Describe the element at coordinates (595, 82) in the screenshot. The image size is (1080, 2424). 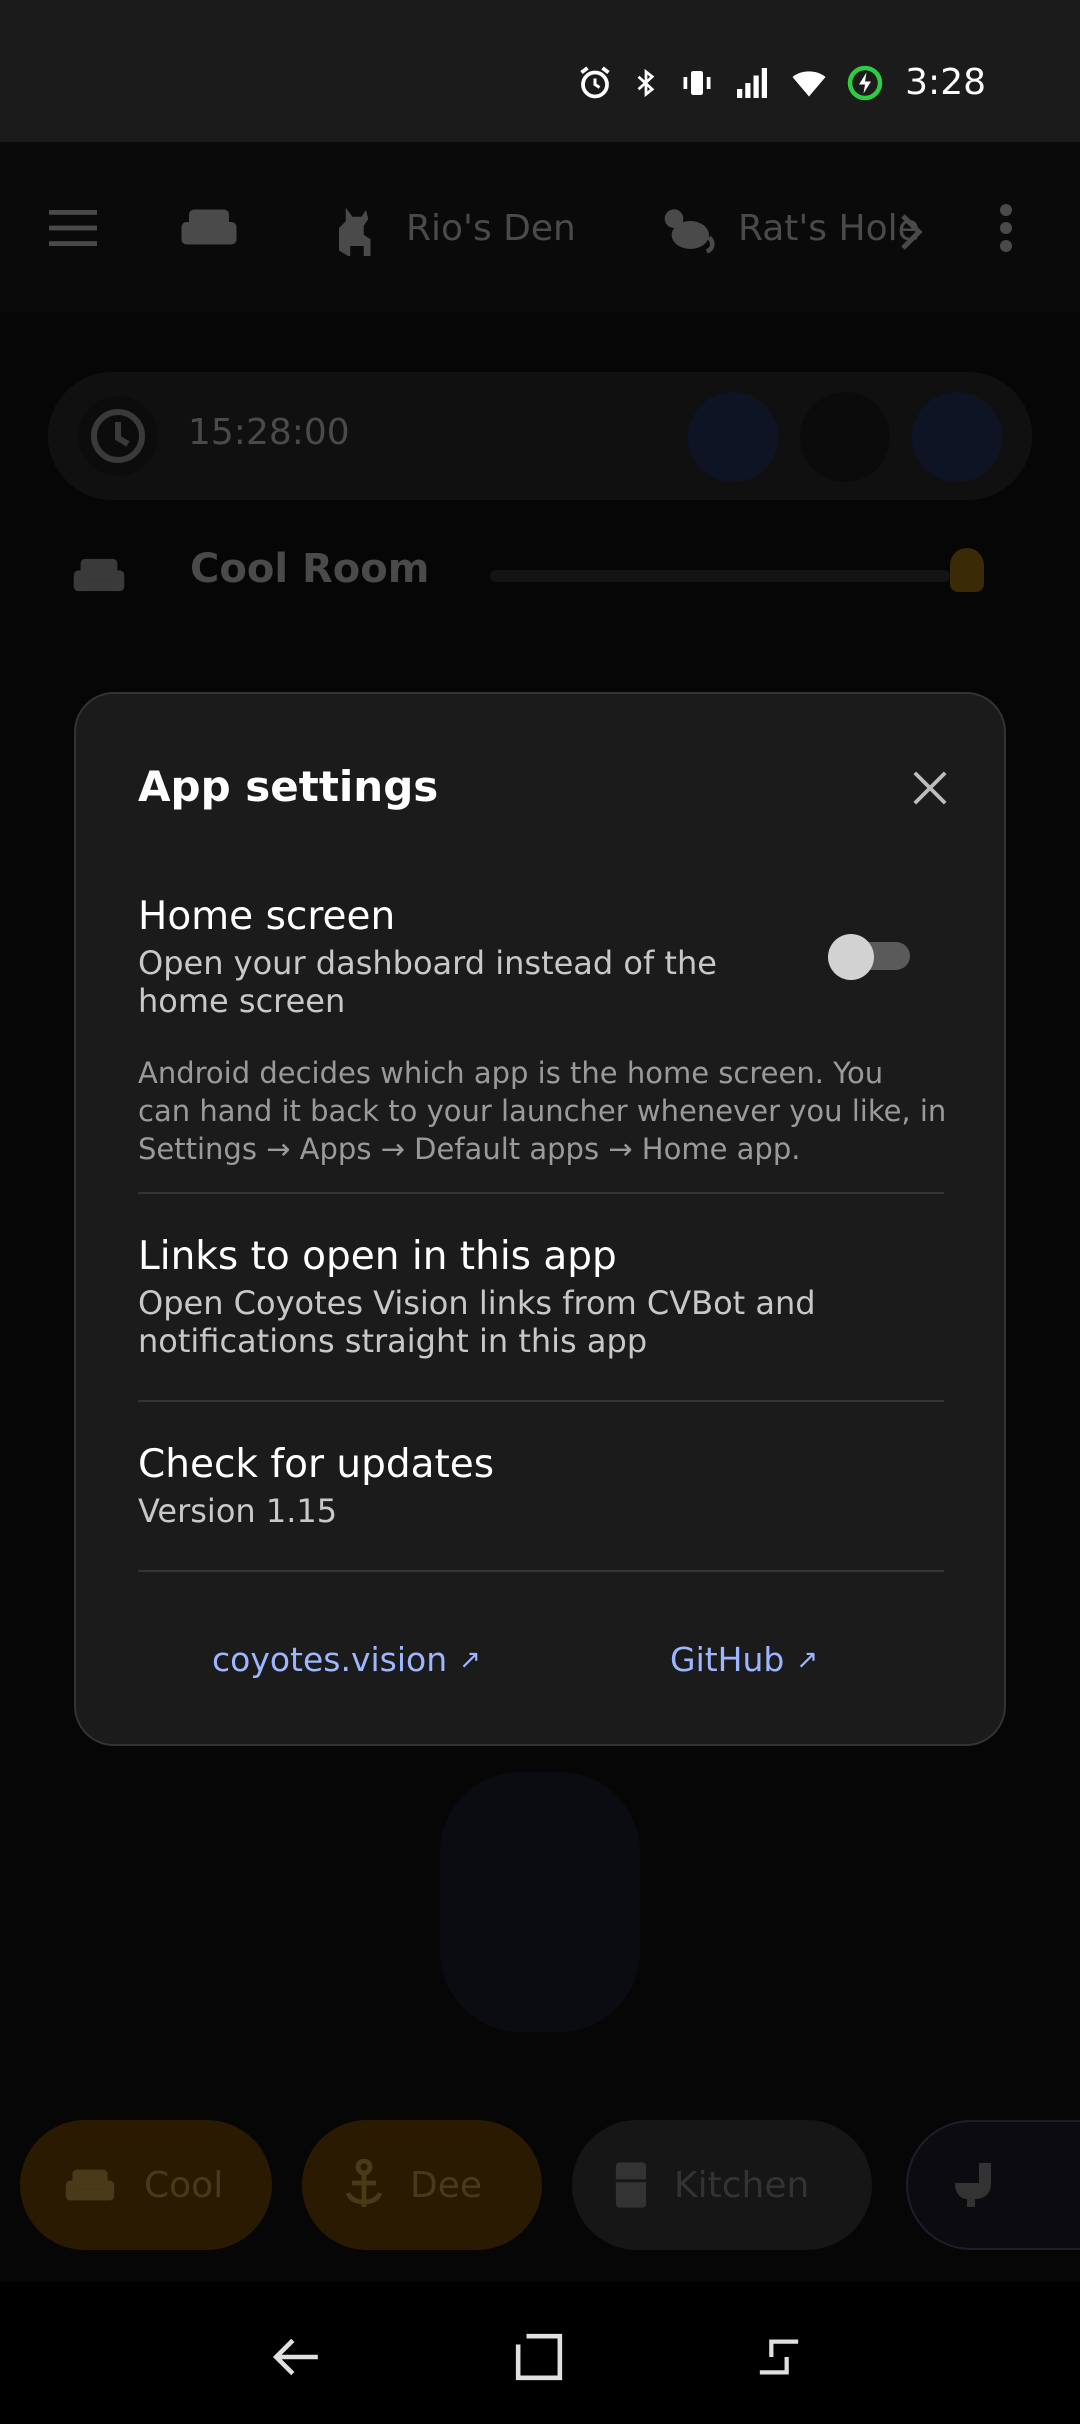
I see `alarm-icon` at that location.